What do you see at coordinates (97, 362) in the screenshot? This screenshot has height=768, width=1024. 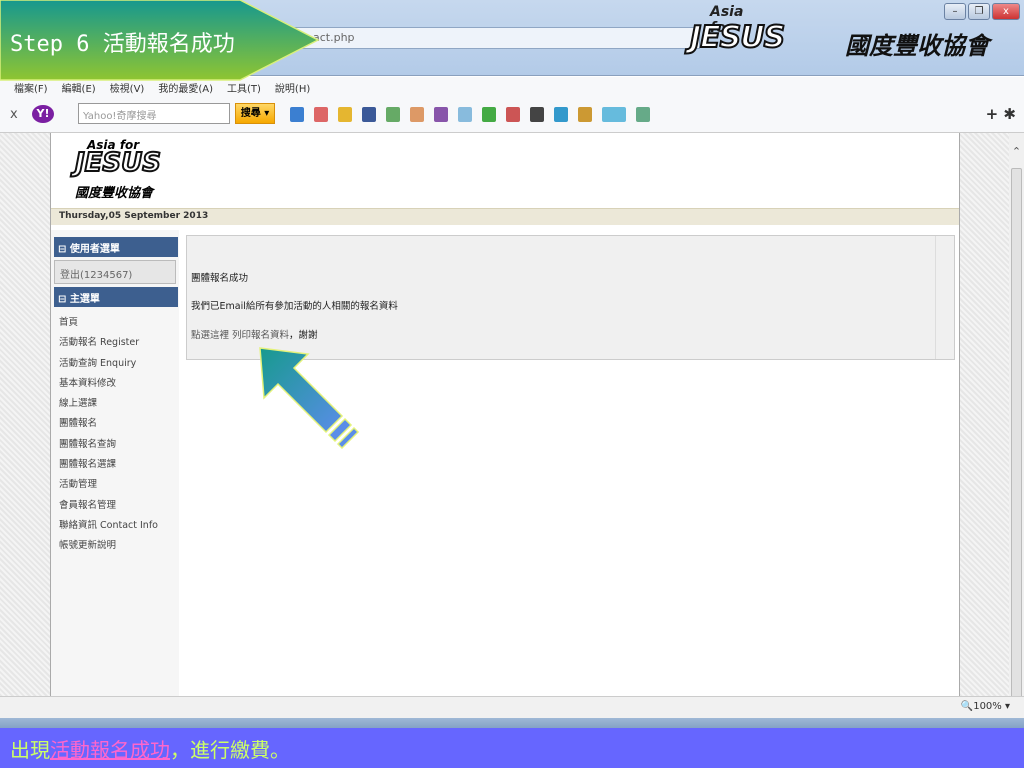 I see `sidebar-item-enquiry: 活動查詢 Enquiry` at bounding box center [97, 362].